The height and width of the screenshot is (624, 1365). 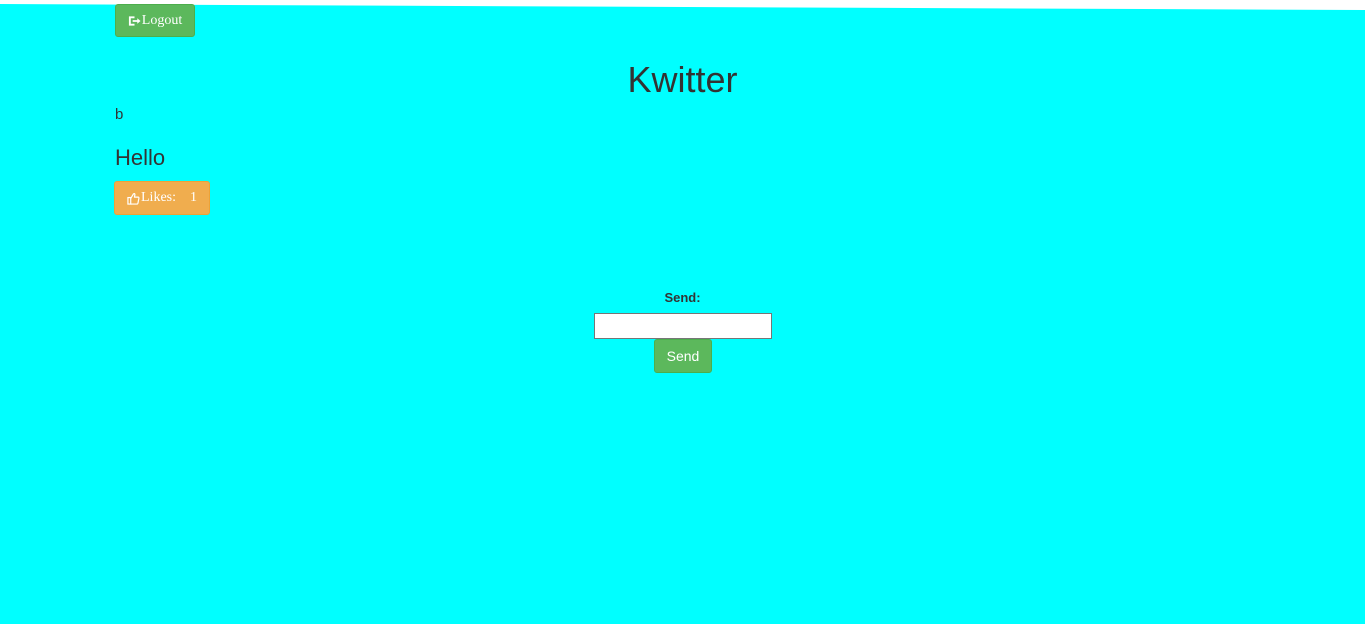 What do you see at coordinates (133, 198) in the screenshot?
I see `thumbs-up-icon` at bounding box center [133, 198].